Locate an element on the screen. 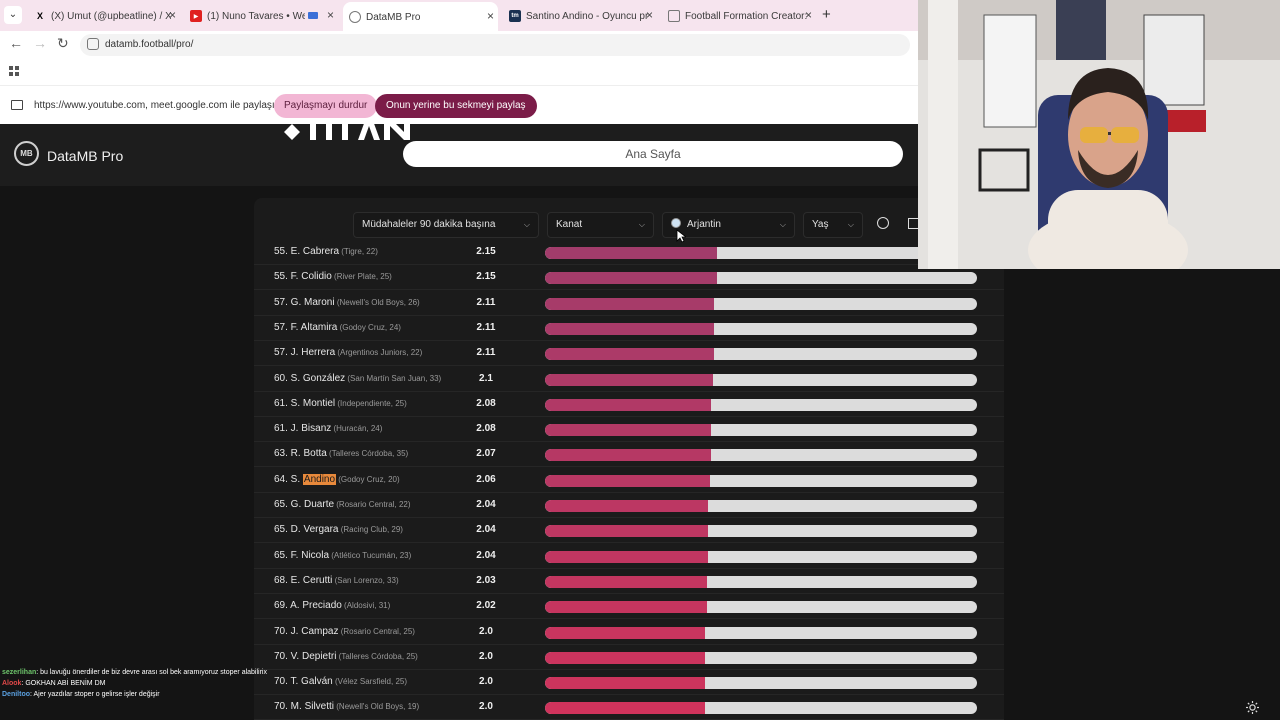 This screenshot has height=720, width=1280. player-label: 61. S. Montiel (Independiente, 25) is located at coordinates (340, 403).